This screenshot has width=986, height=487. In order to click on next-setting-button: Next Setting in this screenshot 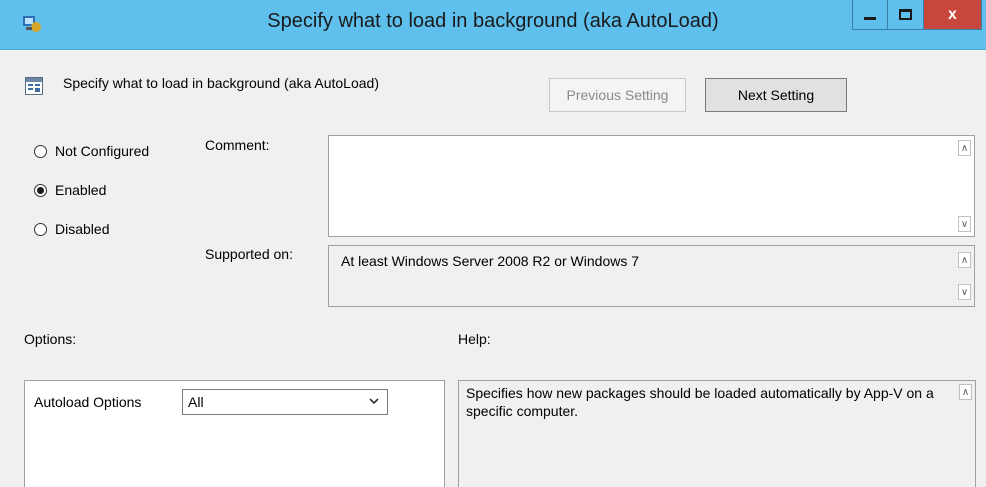, I will do `click(776, 95)`.